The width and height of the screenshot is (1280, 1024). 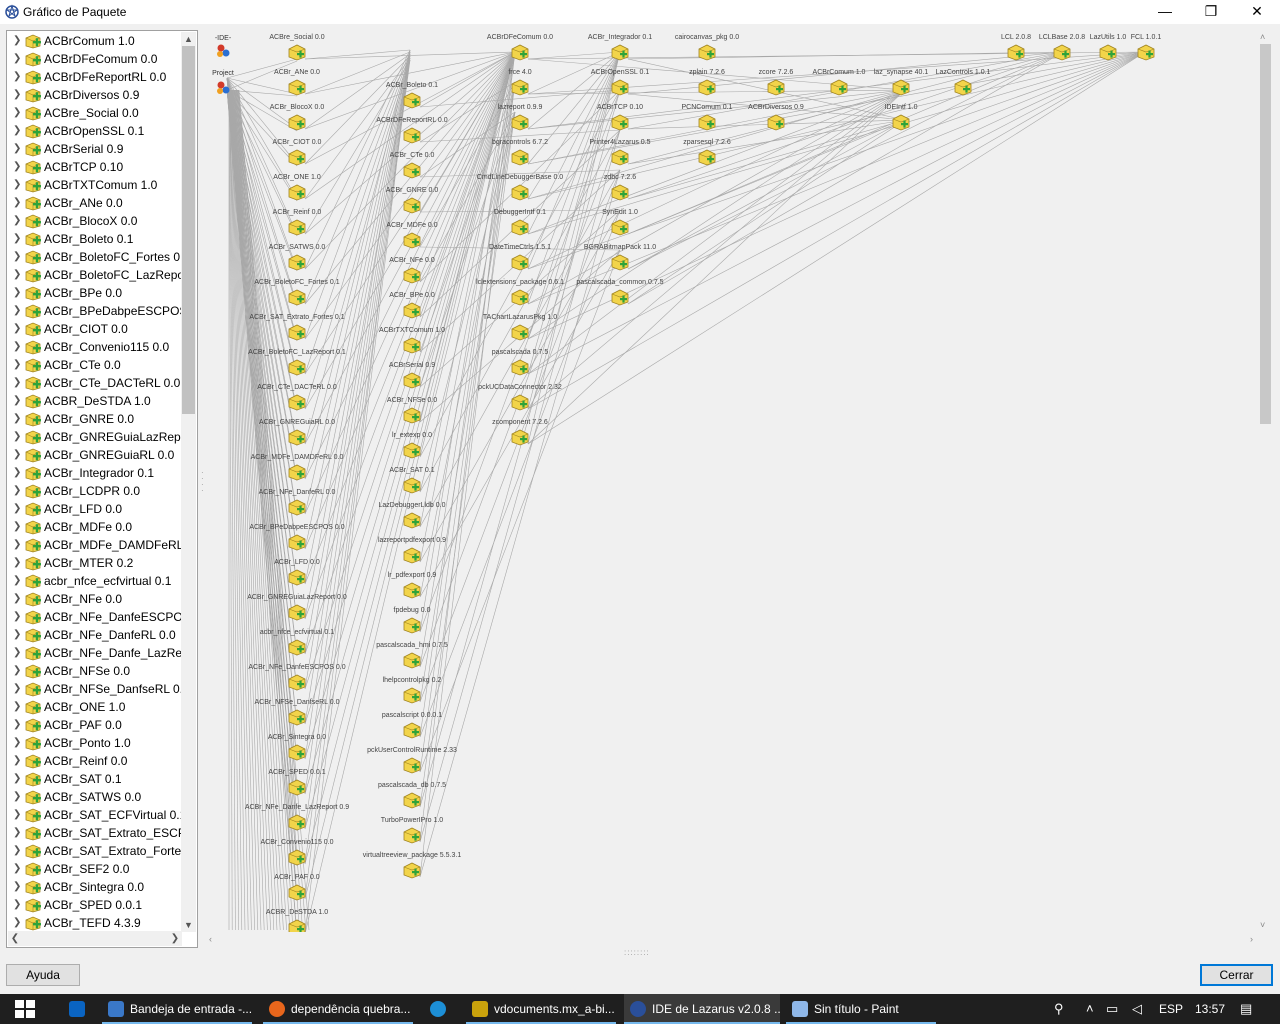 What do you see at coordinates (95, 887) in the screenshot?
I see `tree-item: ❯ ACBr_Sintegra 0.0` at bounding box center [95, 887].